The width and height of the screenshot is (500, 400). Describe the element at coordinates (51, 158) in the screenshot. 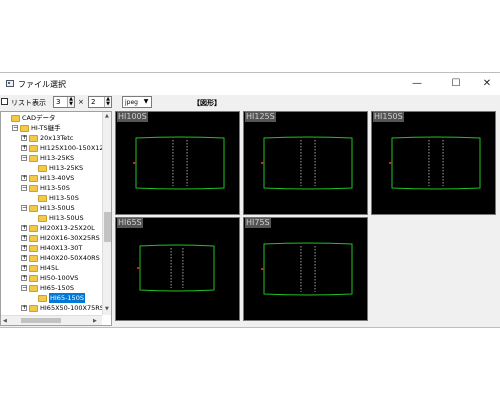

I see `tree-node: − HI13-25KS` at that location.